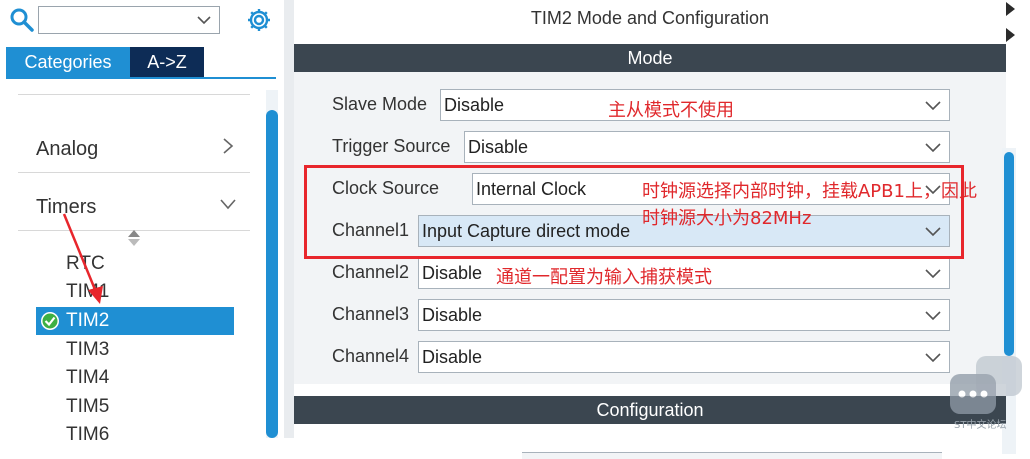 The width and height of the screenshot is (1030, 459). I want to click on trigger-source-value: Disable, so click(498, 147).